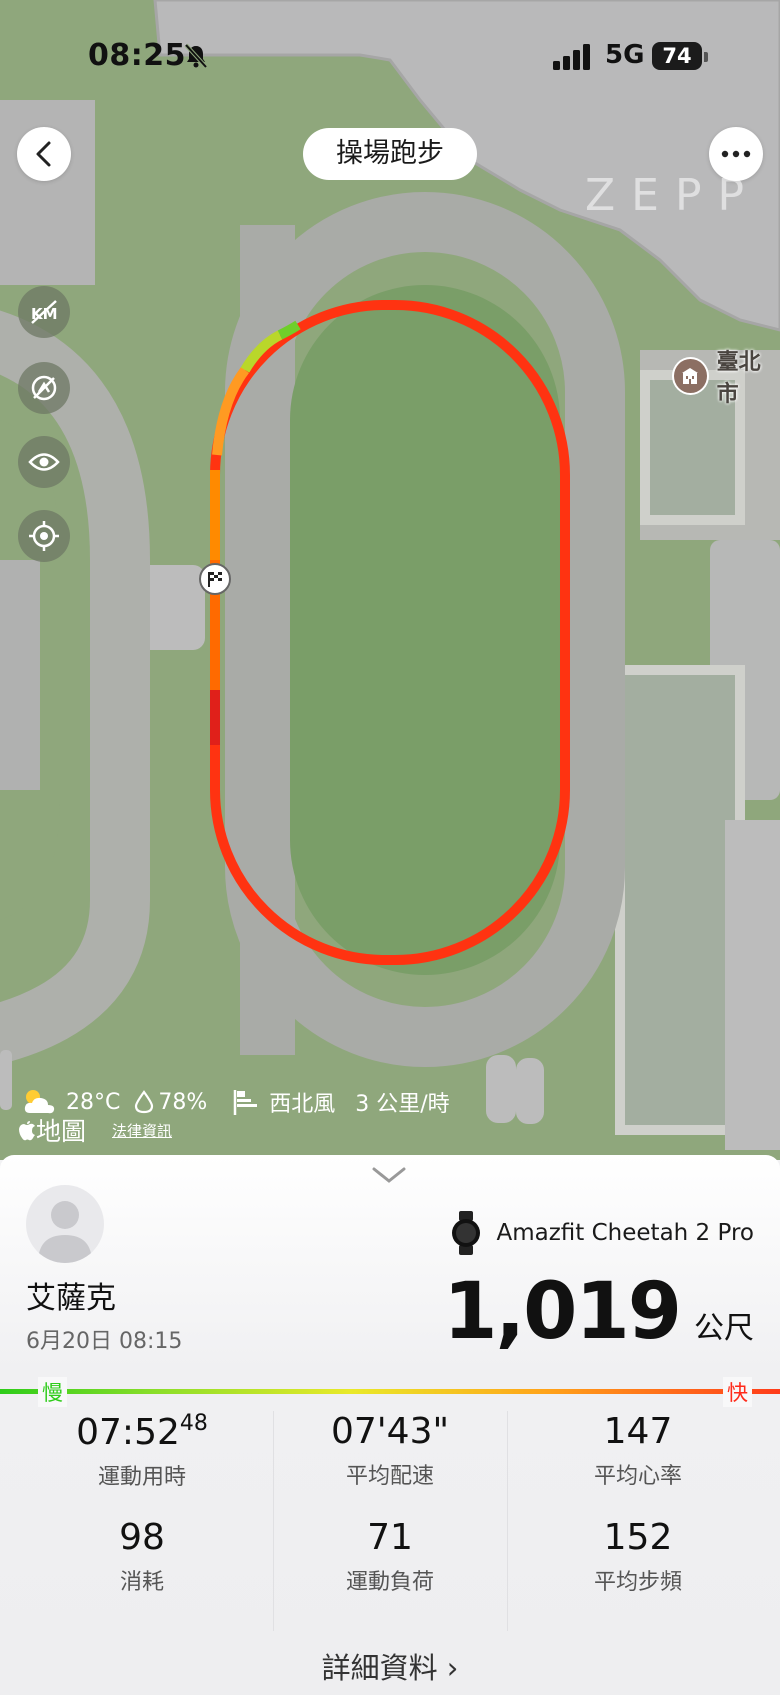  I want to click on legal-link: 法律資訊, so click(142, 1130).